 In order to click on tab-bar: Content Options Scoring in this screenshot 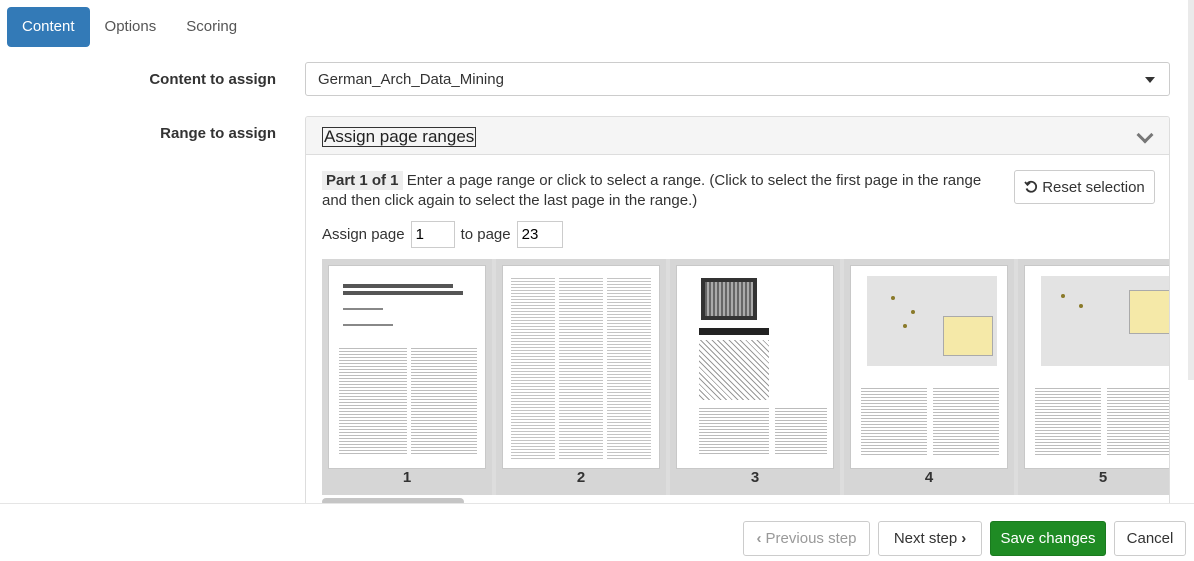, I will do `click(129, 27)`.